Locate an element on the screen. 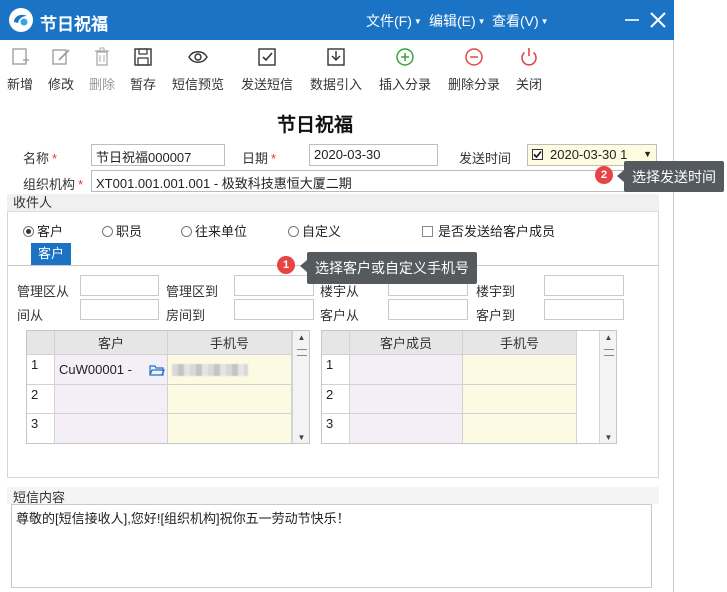 This screenshot has height=592, width=727. filter-label-customer-from: 客户从 is located at coordinates (340, 315).